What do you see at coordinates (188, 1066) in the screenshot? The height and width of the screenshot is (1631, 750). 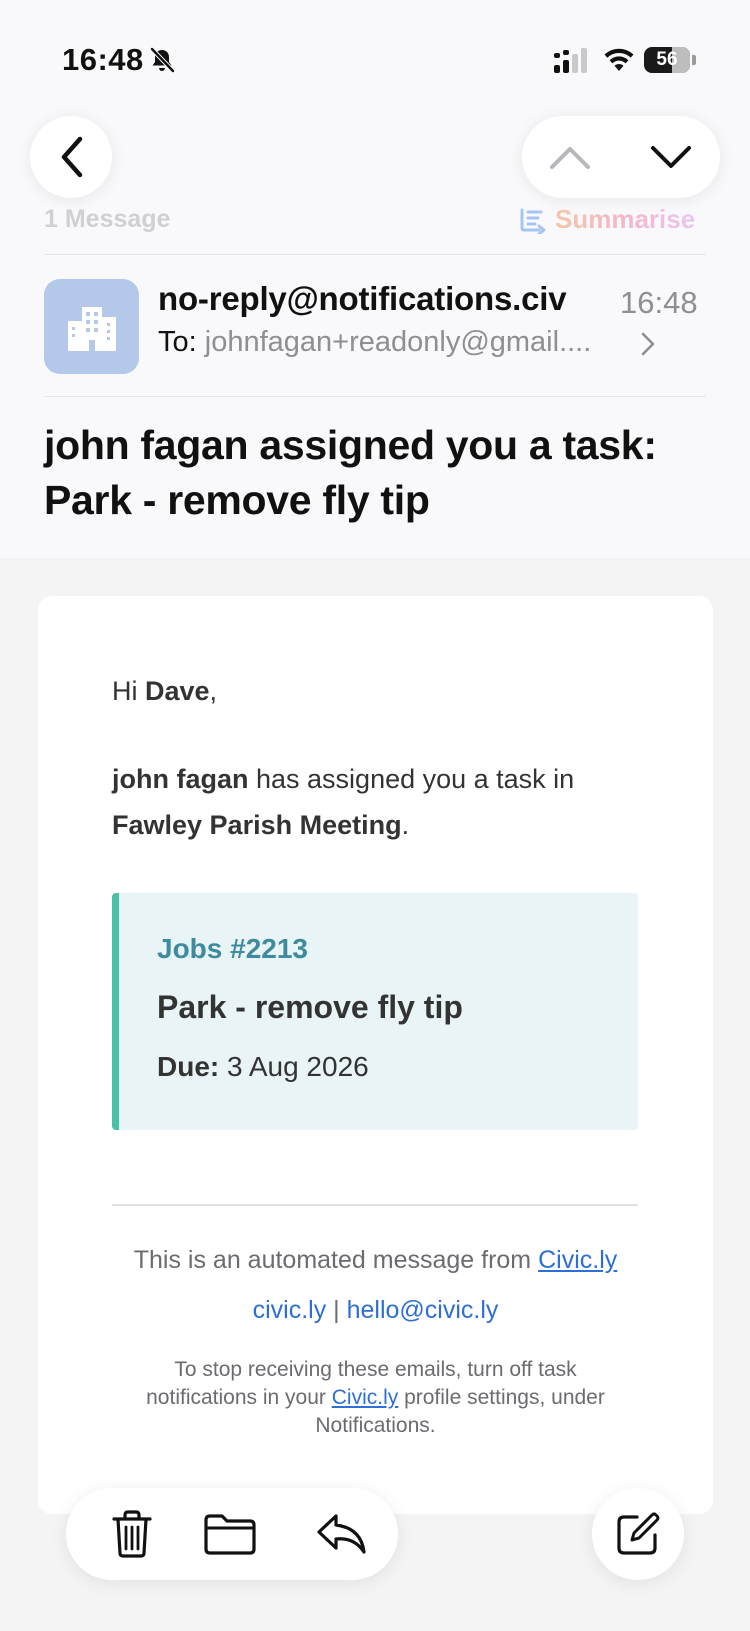 I see `due-label: Due:` at bounding box center [188, 1066].